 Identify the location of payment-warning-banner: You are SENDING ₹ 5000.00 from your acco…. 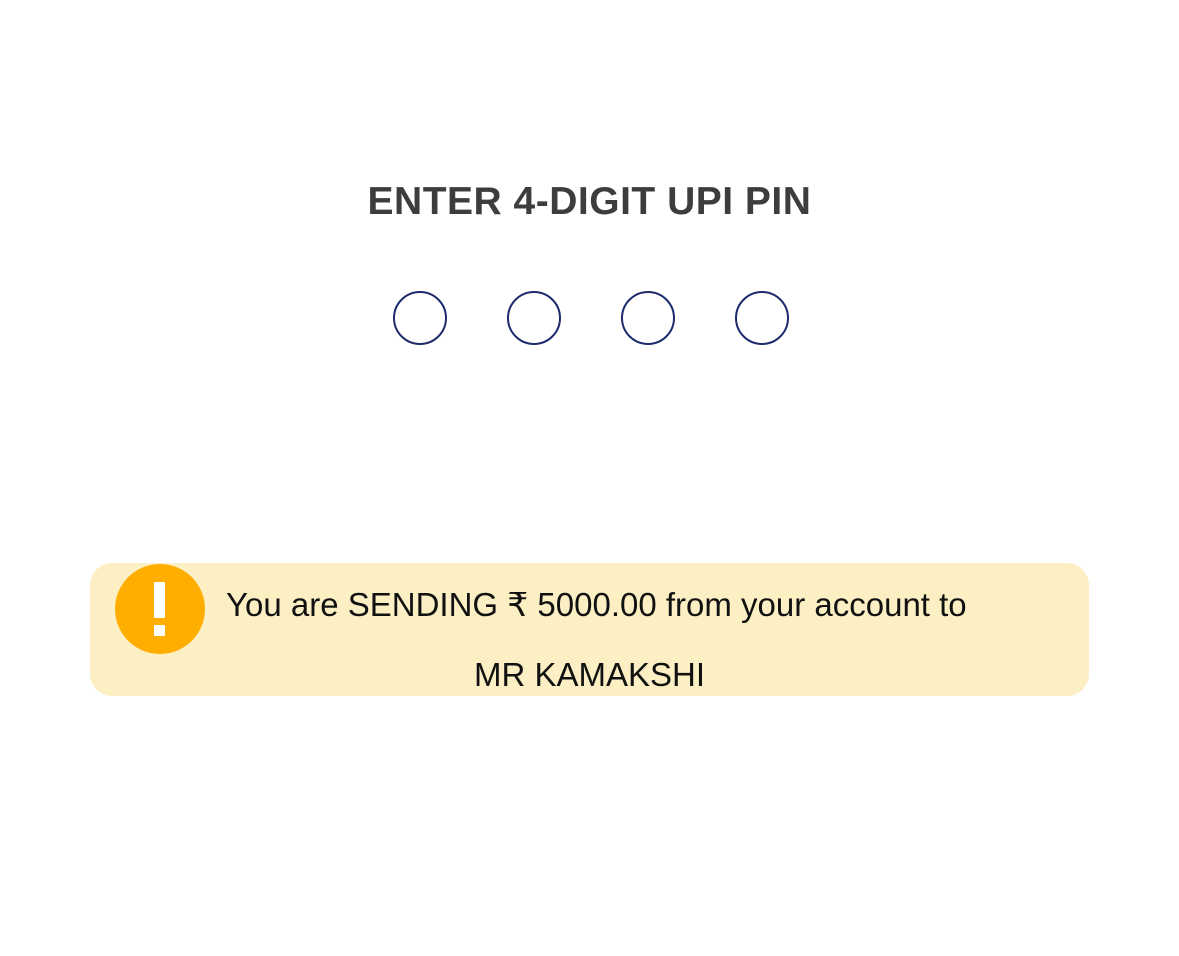
(589, 629).